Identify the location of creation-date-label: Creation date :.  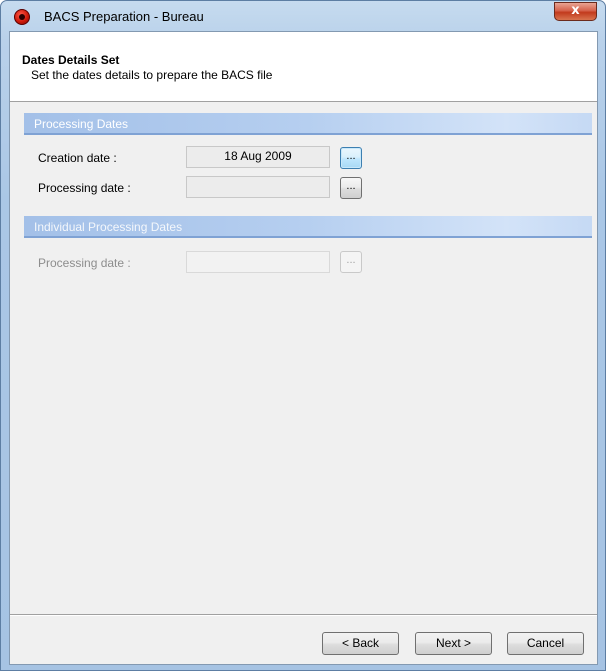
(77, 158).